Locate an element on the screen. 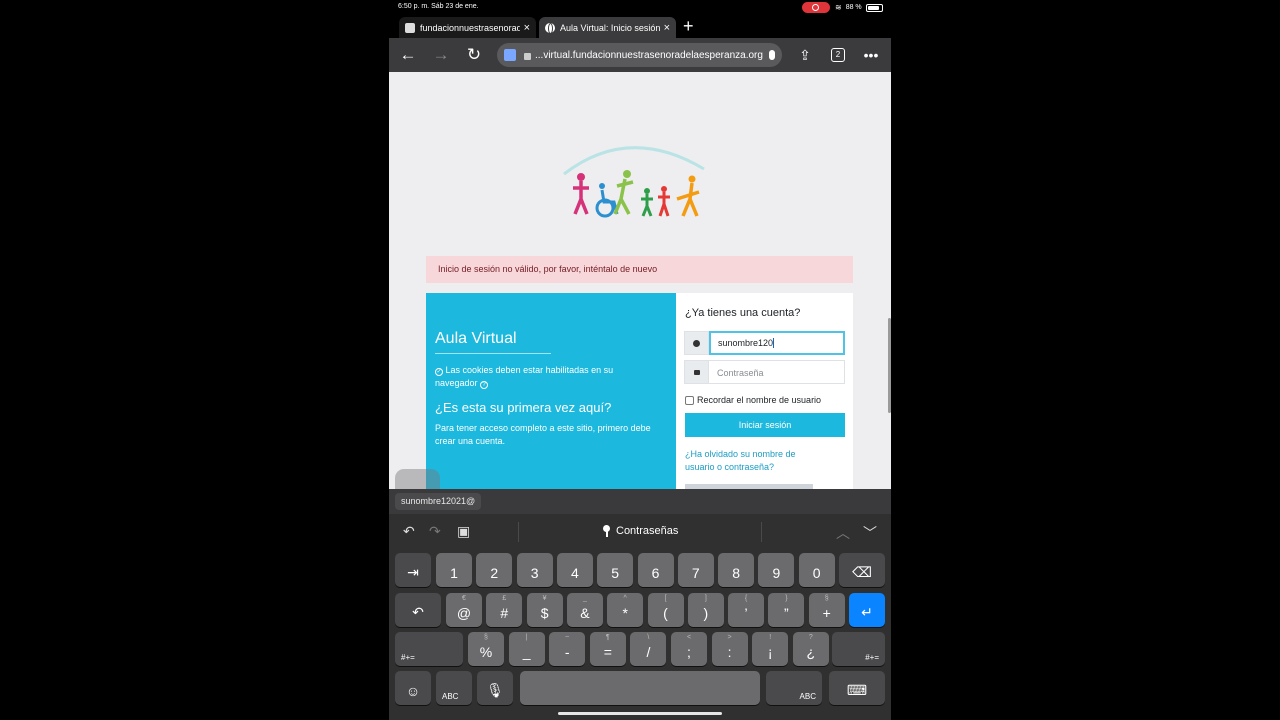 Image resolution: width=1280 pixels, height=720 pixels. key-5: 5 is located at coordinates (615, 570).